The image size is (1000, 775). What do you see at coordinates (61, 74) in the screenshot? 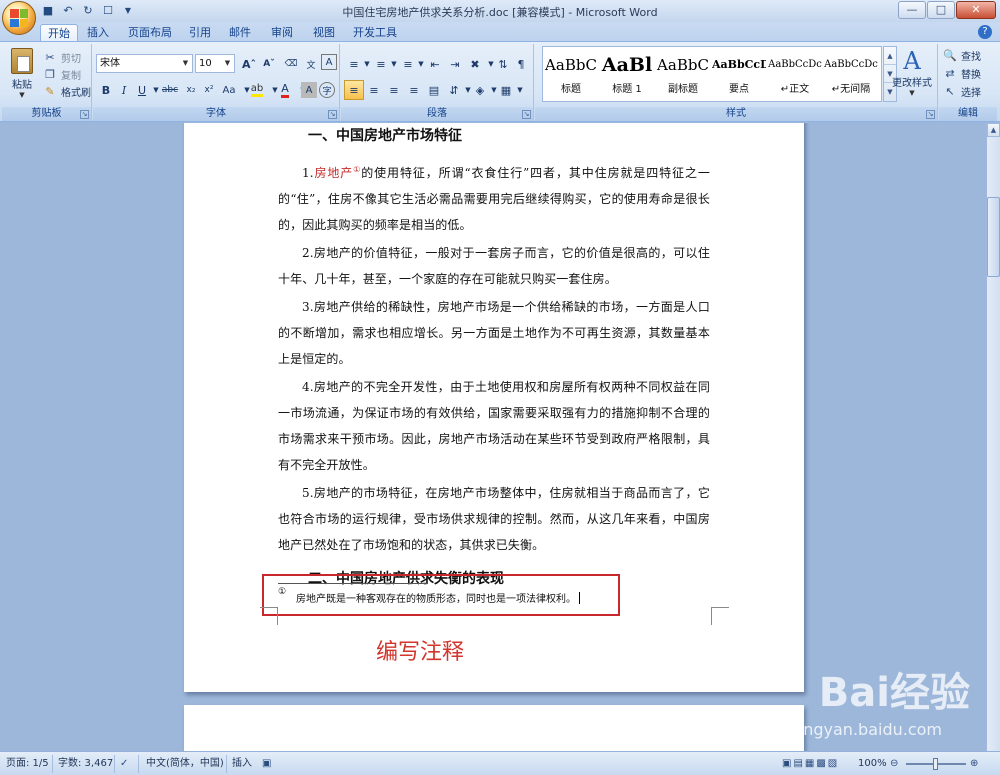
I see `copy-button: ❐ 复制` at bounding box center [61, 74].